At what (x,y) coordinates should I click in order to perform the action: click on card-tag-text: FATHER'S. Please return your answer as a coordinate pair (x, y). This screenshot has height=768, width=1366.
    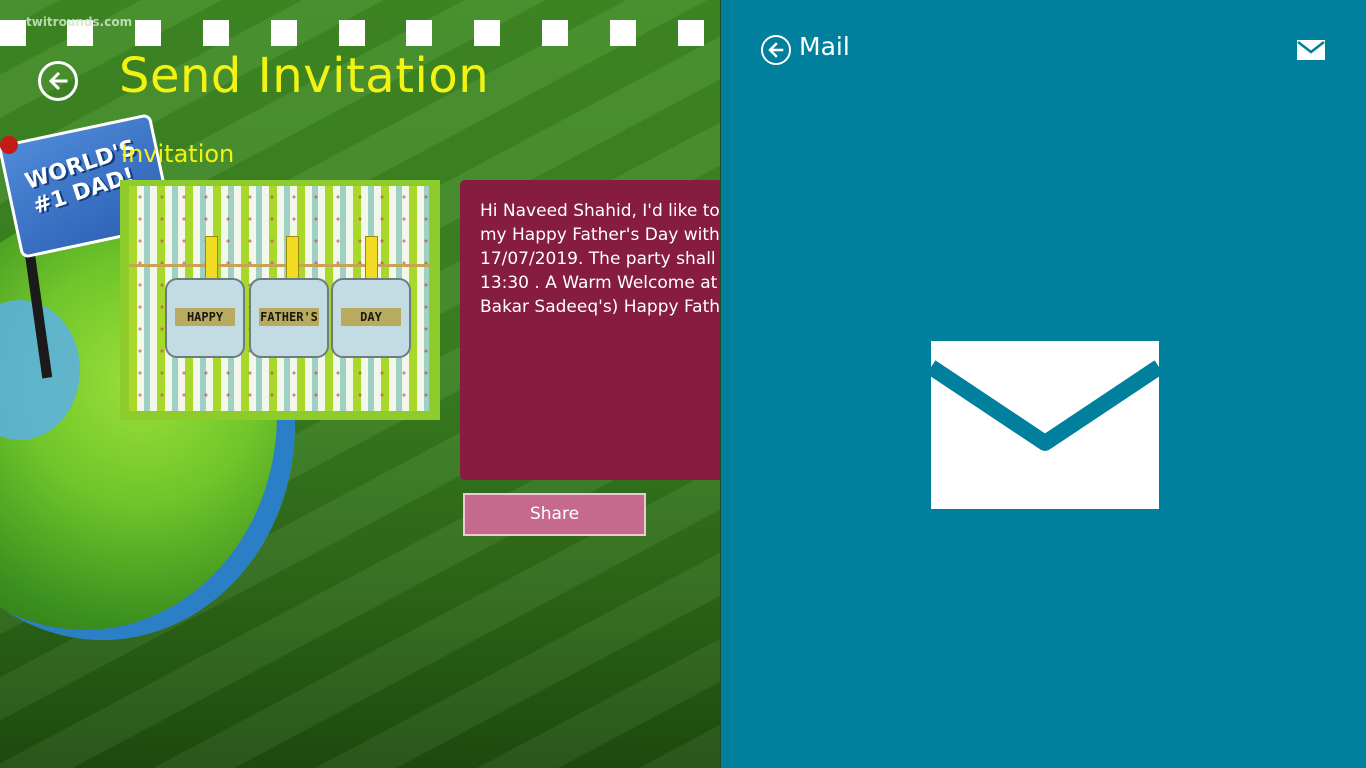
    Looking at the image, I should click on (289, 317).